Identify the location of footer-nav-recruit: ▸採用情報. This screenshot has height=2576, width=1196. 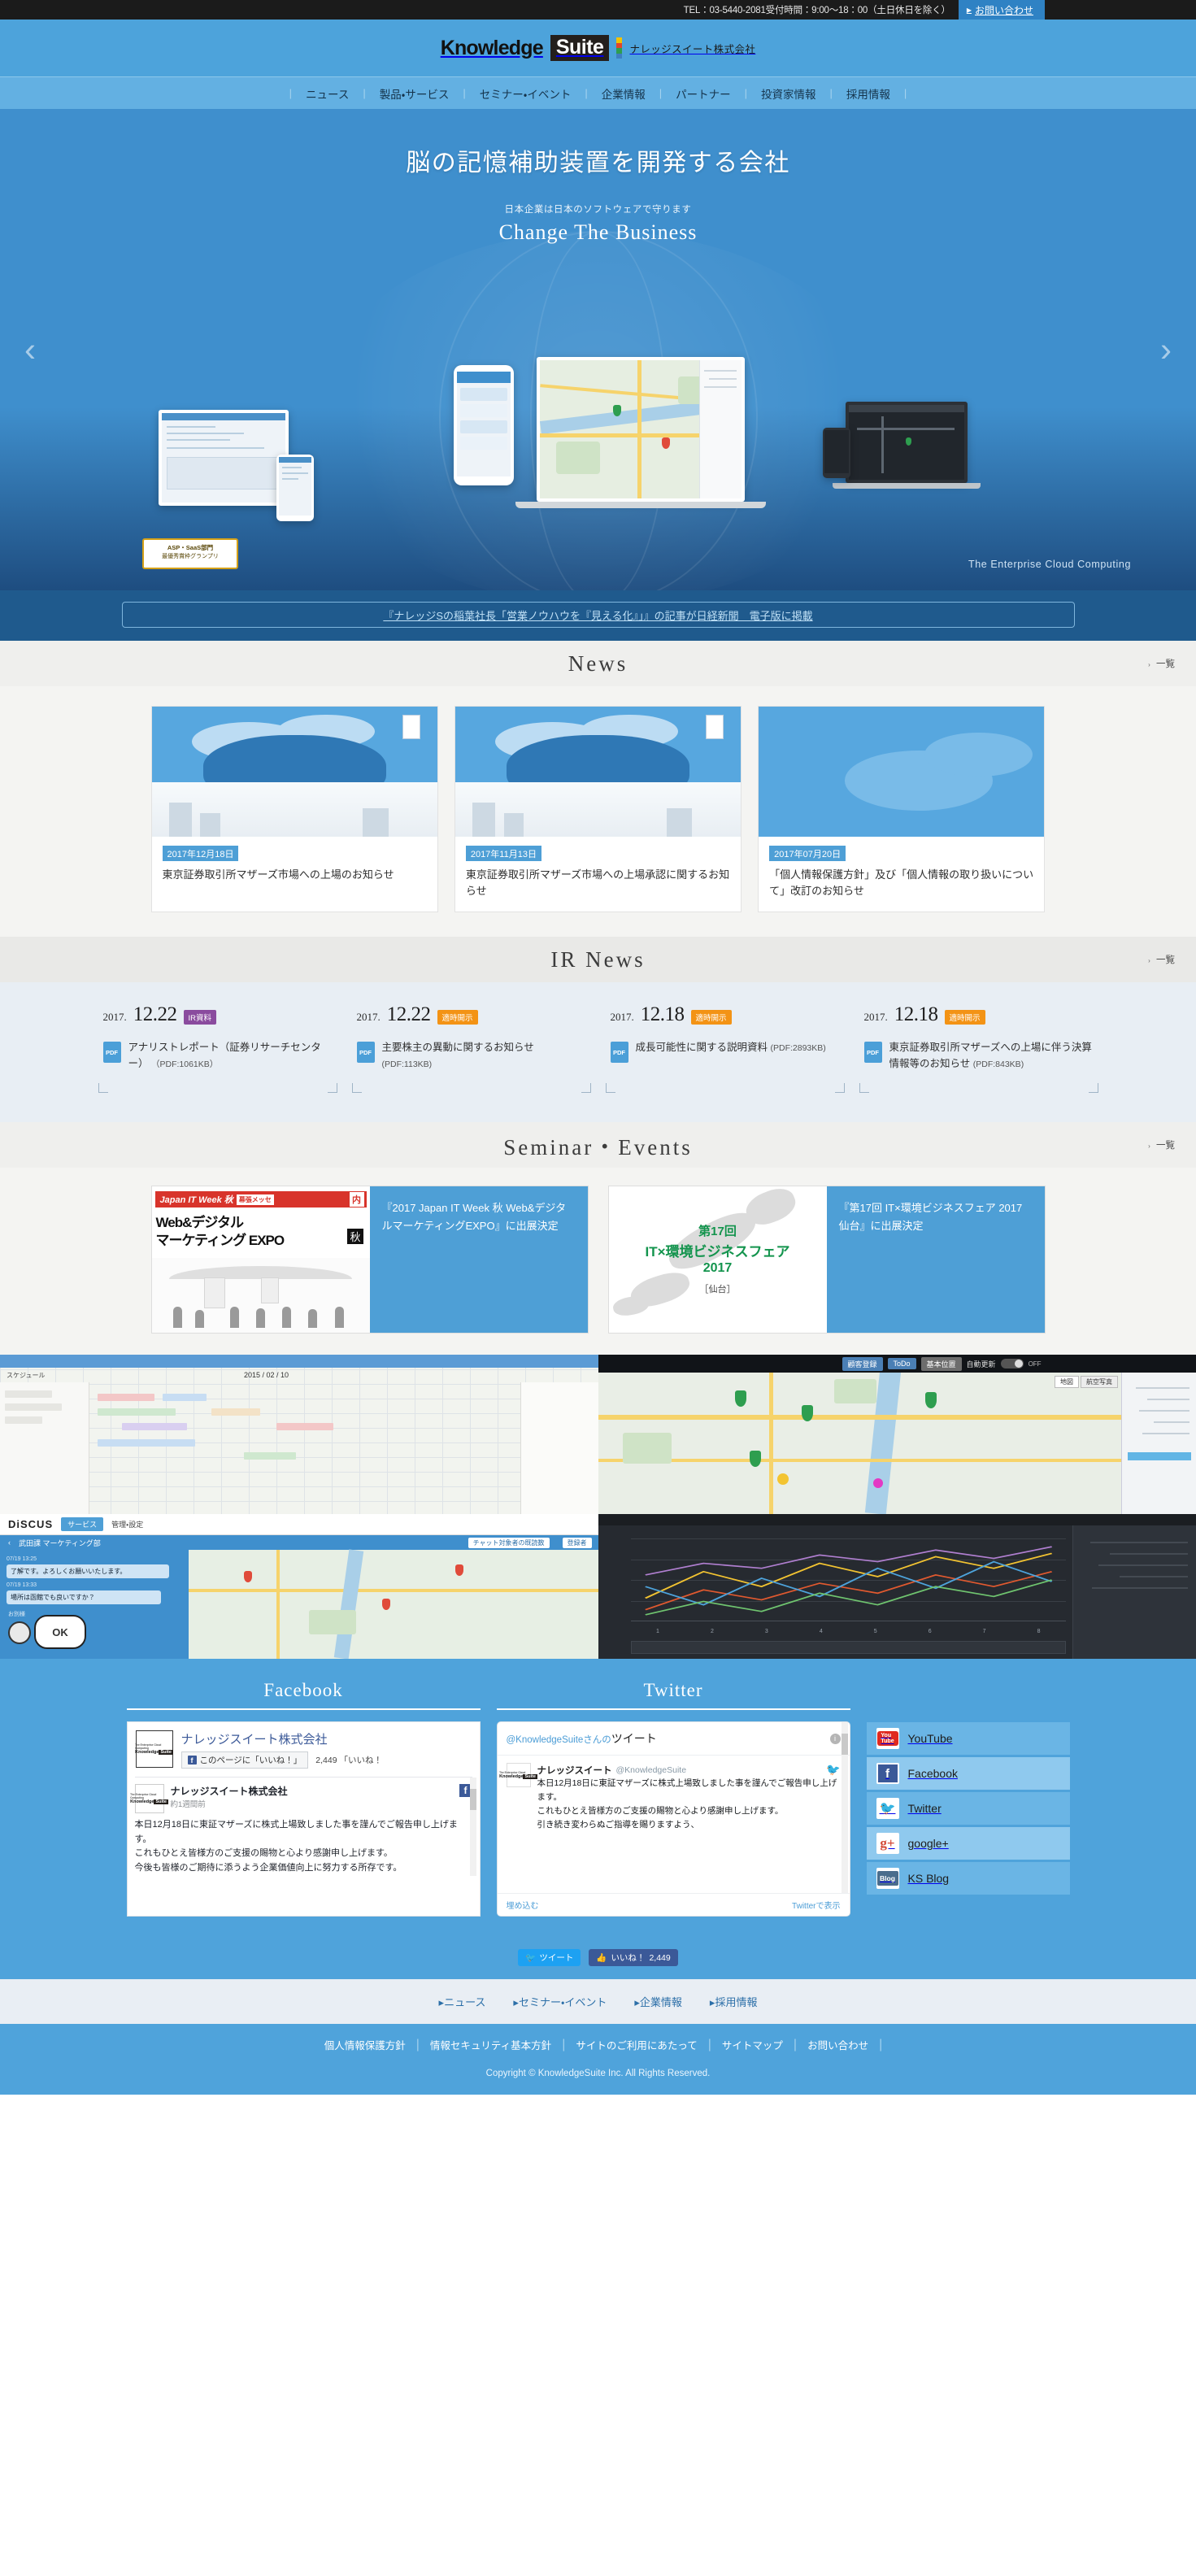
(734, 2001).